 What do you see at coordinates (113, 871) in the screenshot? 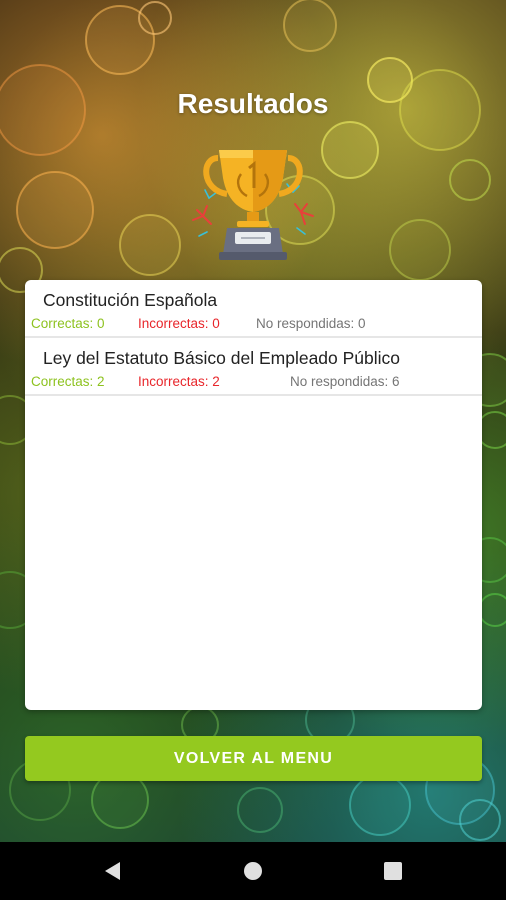
I see `back-triangle-icon` at bounding box center [113, 871].